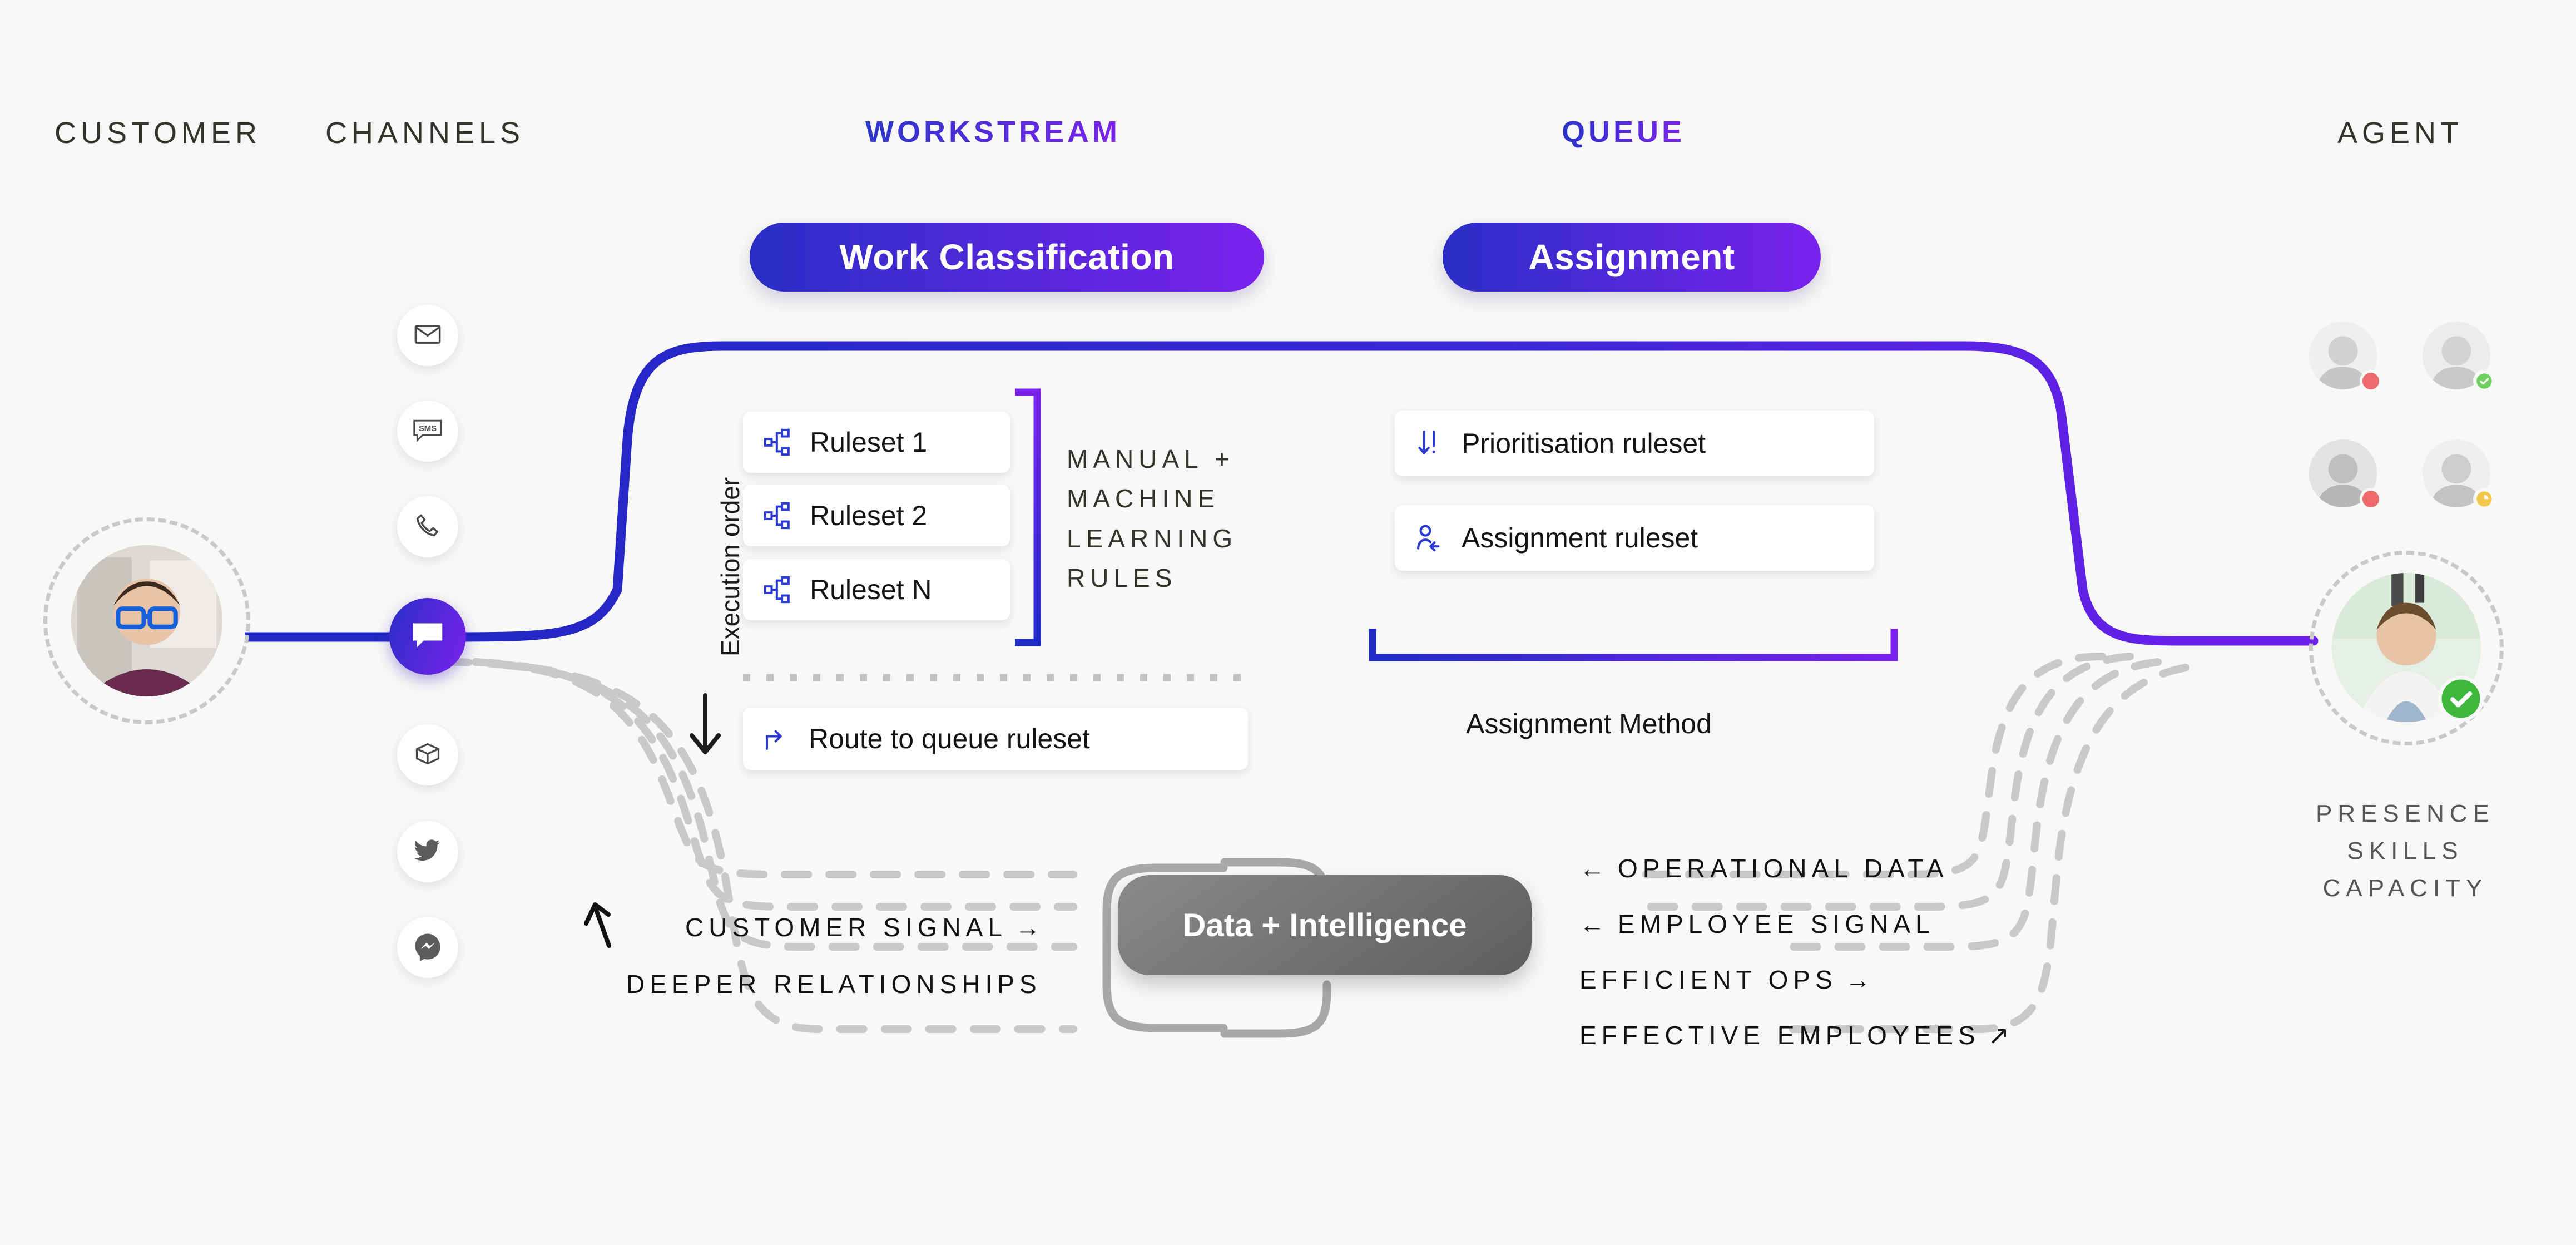 This screenshot has height=1245, width=2576. Describe the element at coordinates (1580, 538) in the screenshot. I see `assignment-ruleset-label: Assignment ruleset` at that location.